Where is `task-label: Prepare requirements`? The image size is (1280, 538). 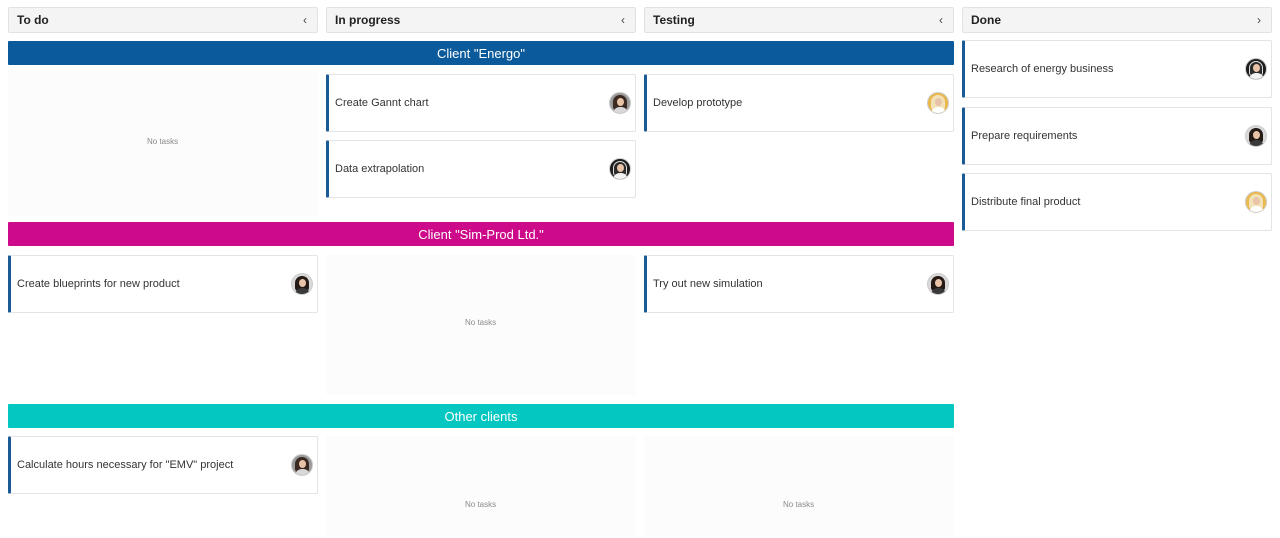
task-label: Prepare requirements is located at coordinates (1024, 136).